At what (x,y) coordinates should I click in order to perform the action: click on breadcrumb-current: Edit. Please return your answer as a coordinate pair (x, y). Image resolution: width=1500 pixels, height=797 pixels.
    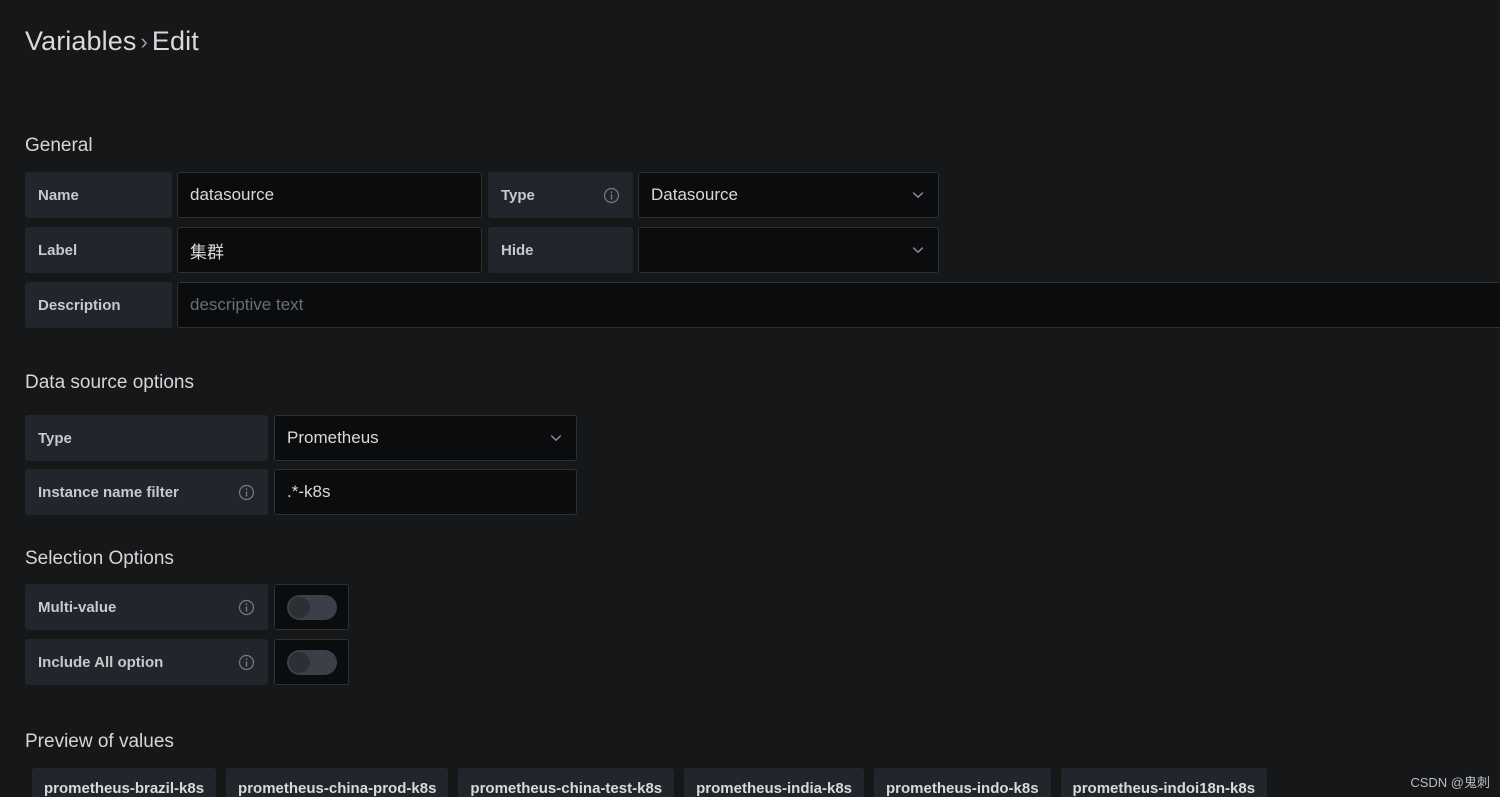
    Looking at the image, I should click on (175, 41).